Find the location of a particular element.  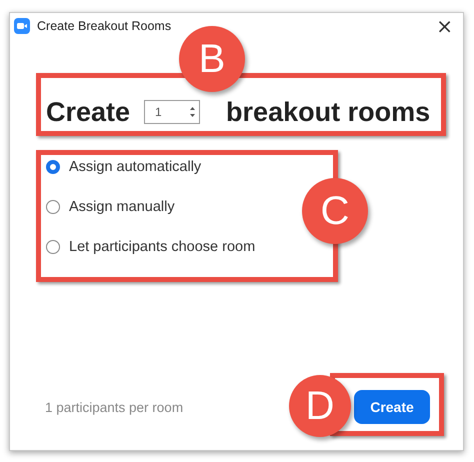

camera-icon is located at coordinates (22, 26).